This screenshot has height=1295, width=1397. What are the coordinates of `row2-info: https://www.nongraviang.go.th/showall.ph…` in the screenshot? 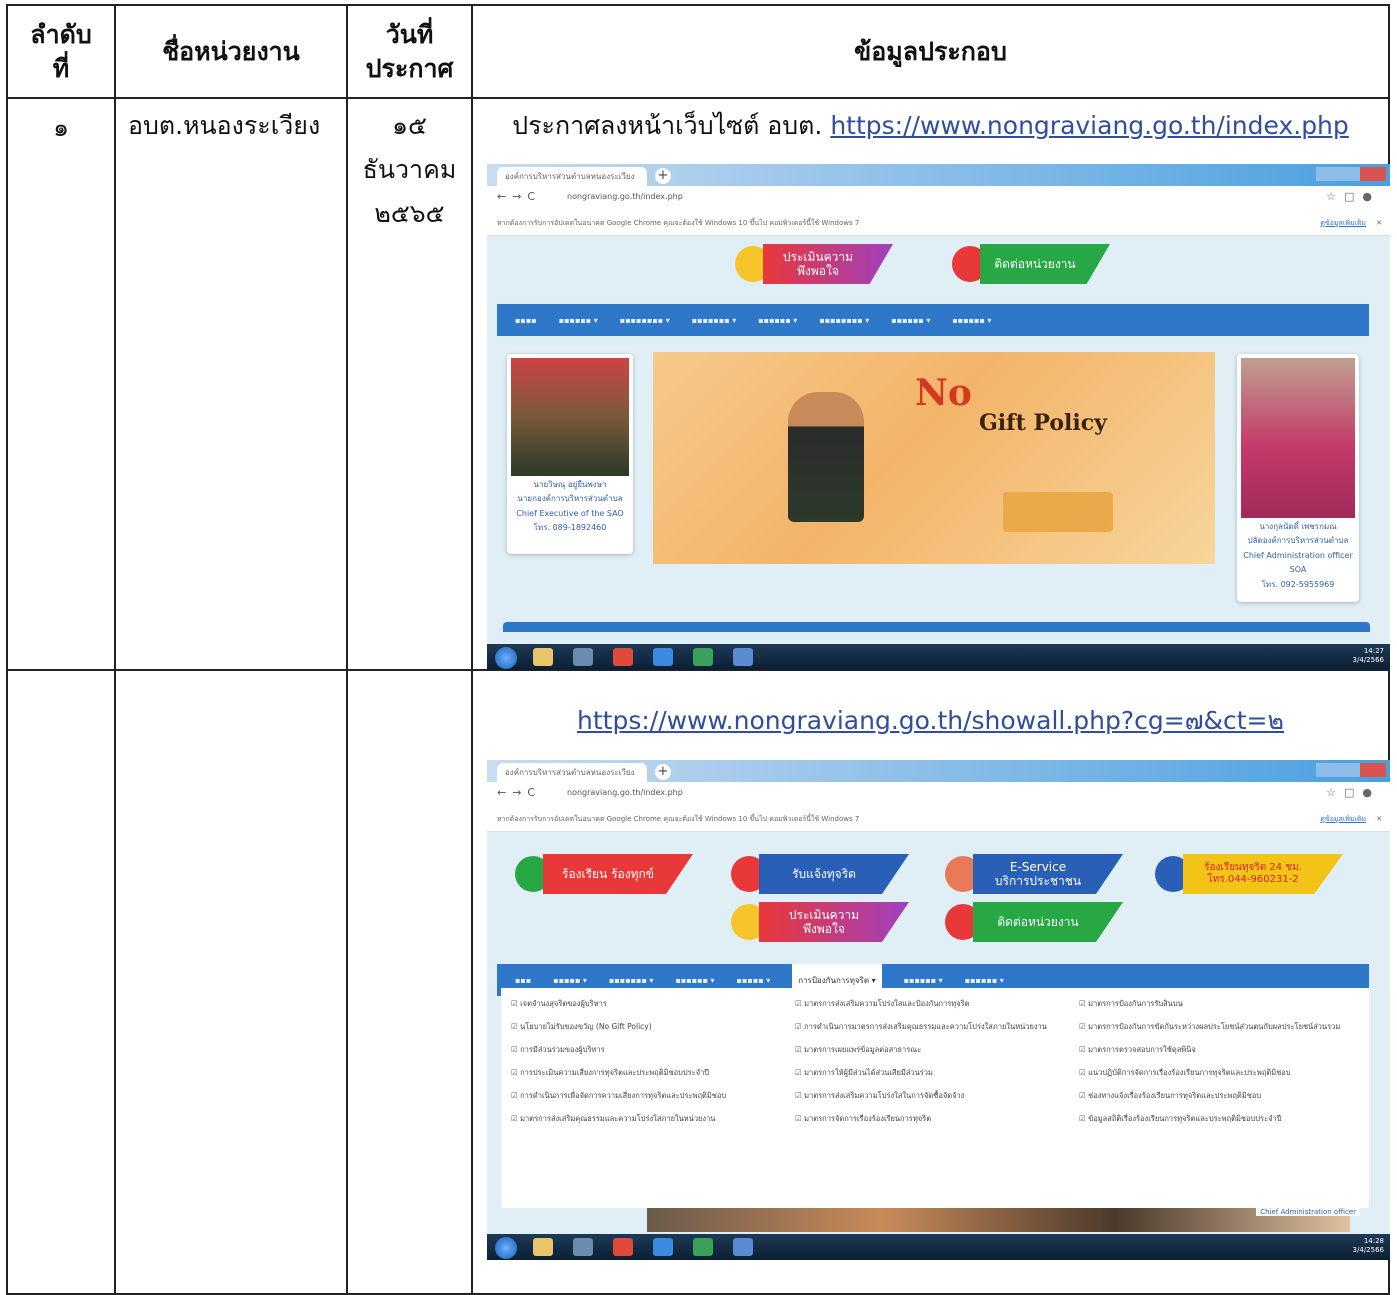 It's located at (930, 721).